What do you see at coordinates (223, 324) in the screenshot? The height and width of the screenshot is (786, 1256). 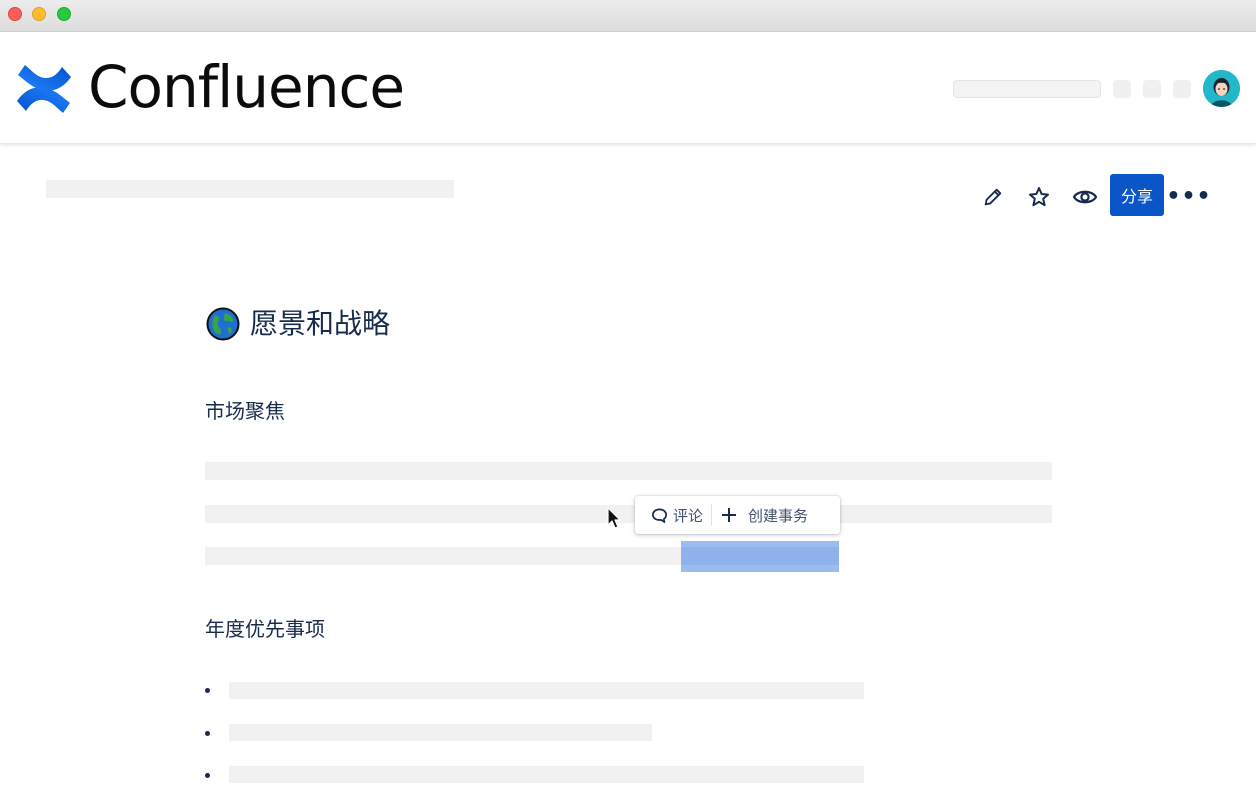 I see `globe-icon` at bounding box center [223, 324].